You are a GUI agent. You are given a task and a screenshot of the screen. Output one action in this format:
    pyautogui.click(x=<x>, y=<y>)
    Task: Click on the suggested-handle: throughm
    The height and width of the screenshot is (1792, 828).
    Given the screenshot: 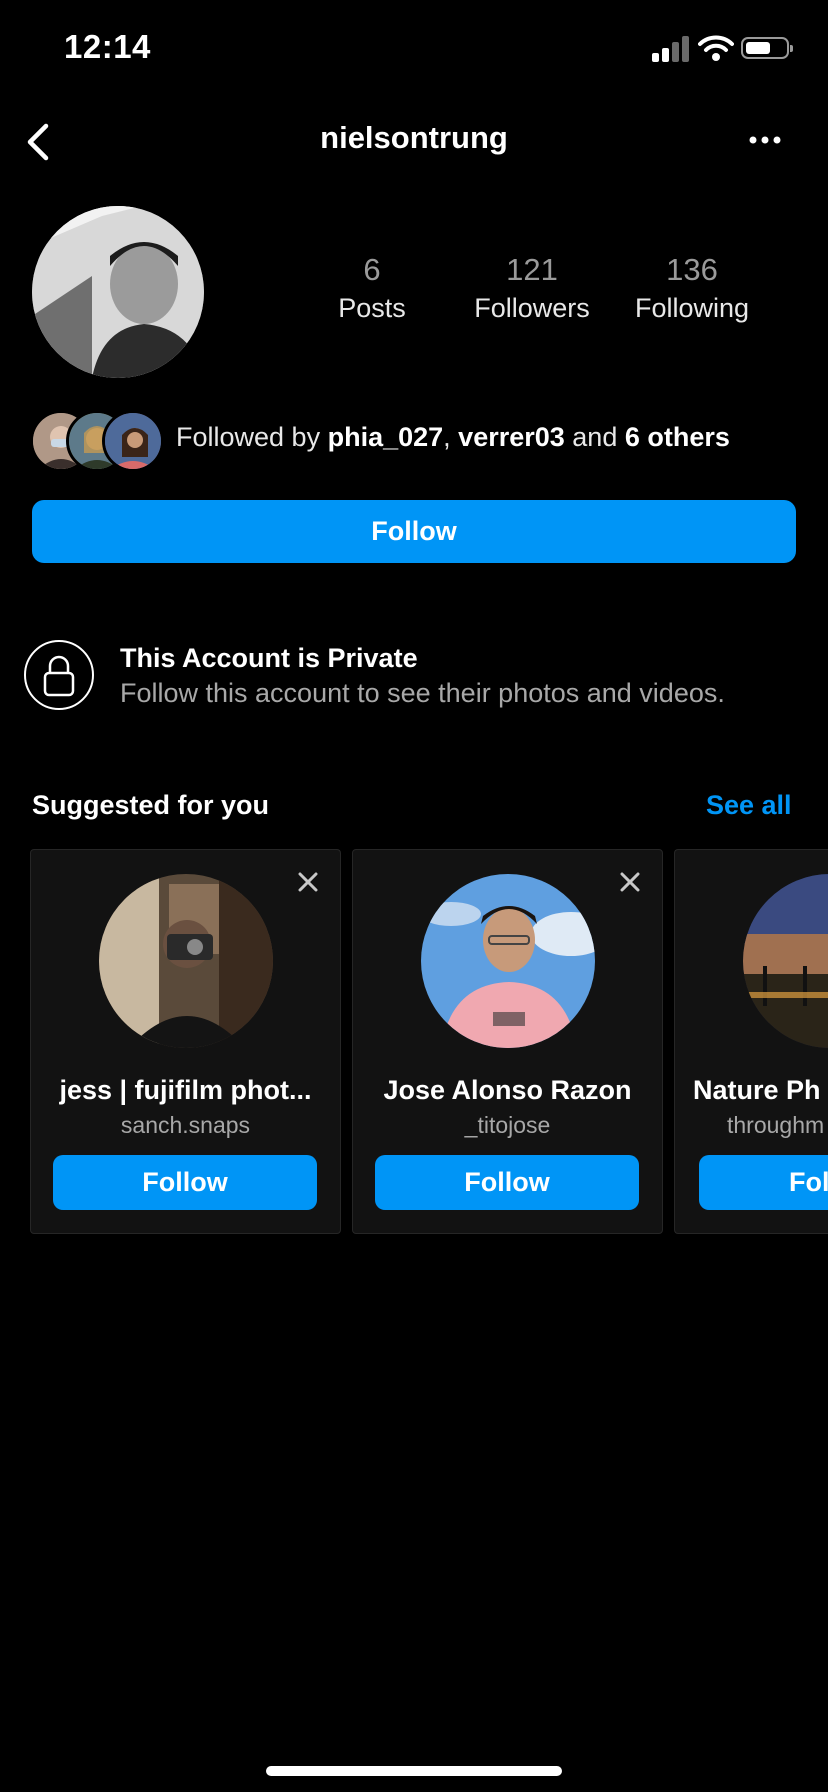 What is the action you would take?
    pyautogui.click(x=776, y=1125)
    